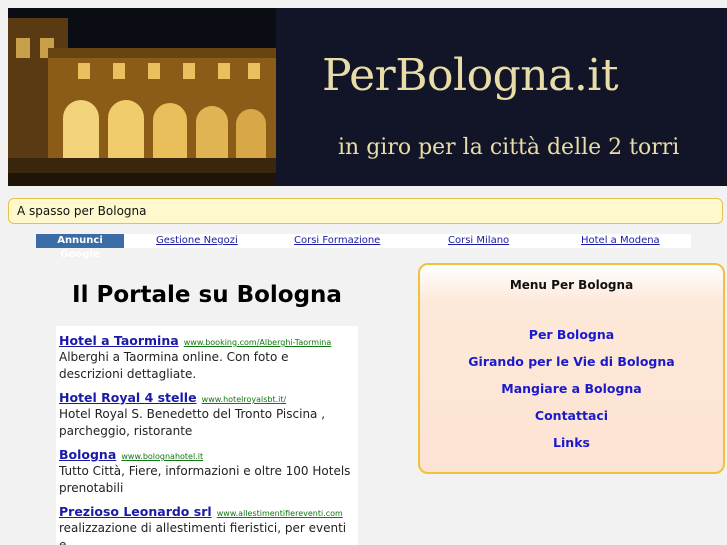  What do you see at coordinates (162, 456) in the screenshot?
I see `ad-url-link: www.bolognahotel.it` at bounding box center [162, 456].